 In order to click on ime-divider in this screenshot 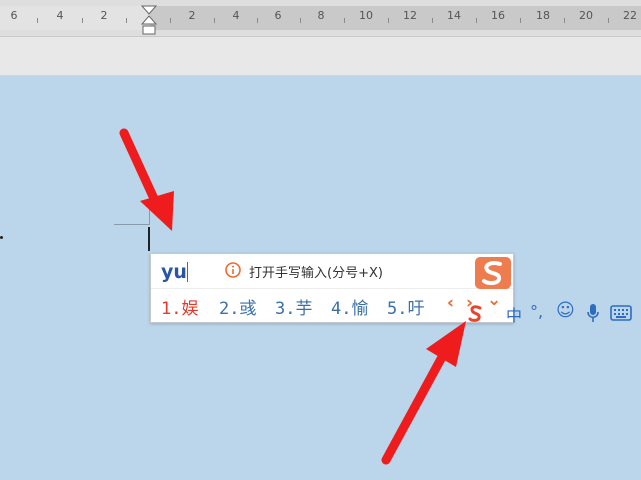, I will do `click(332, 288)`.